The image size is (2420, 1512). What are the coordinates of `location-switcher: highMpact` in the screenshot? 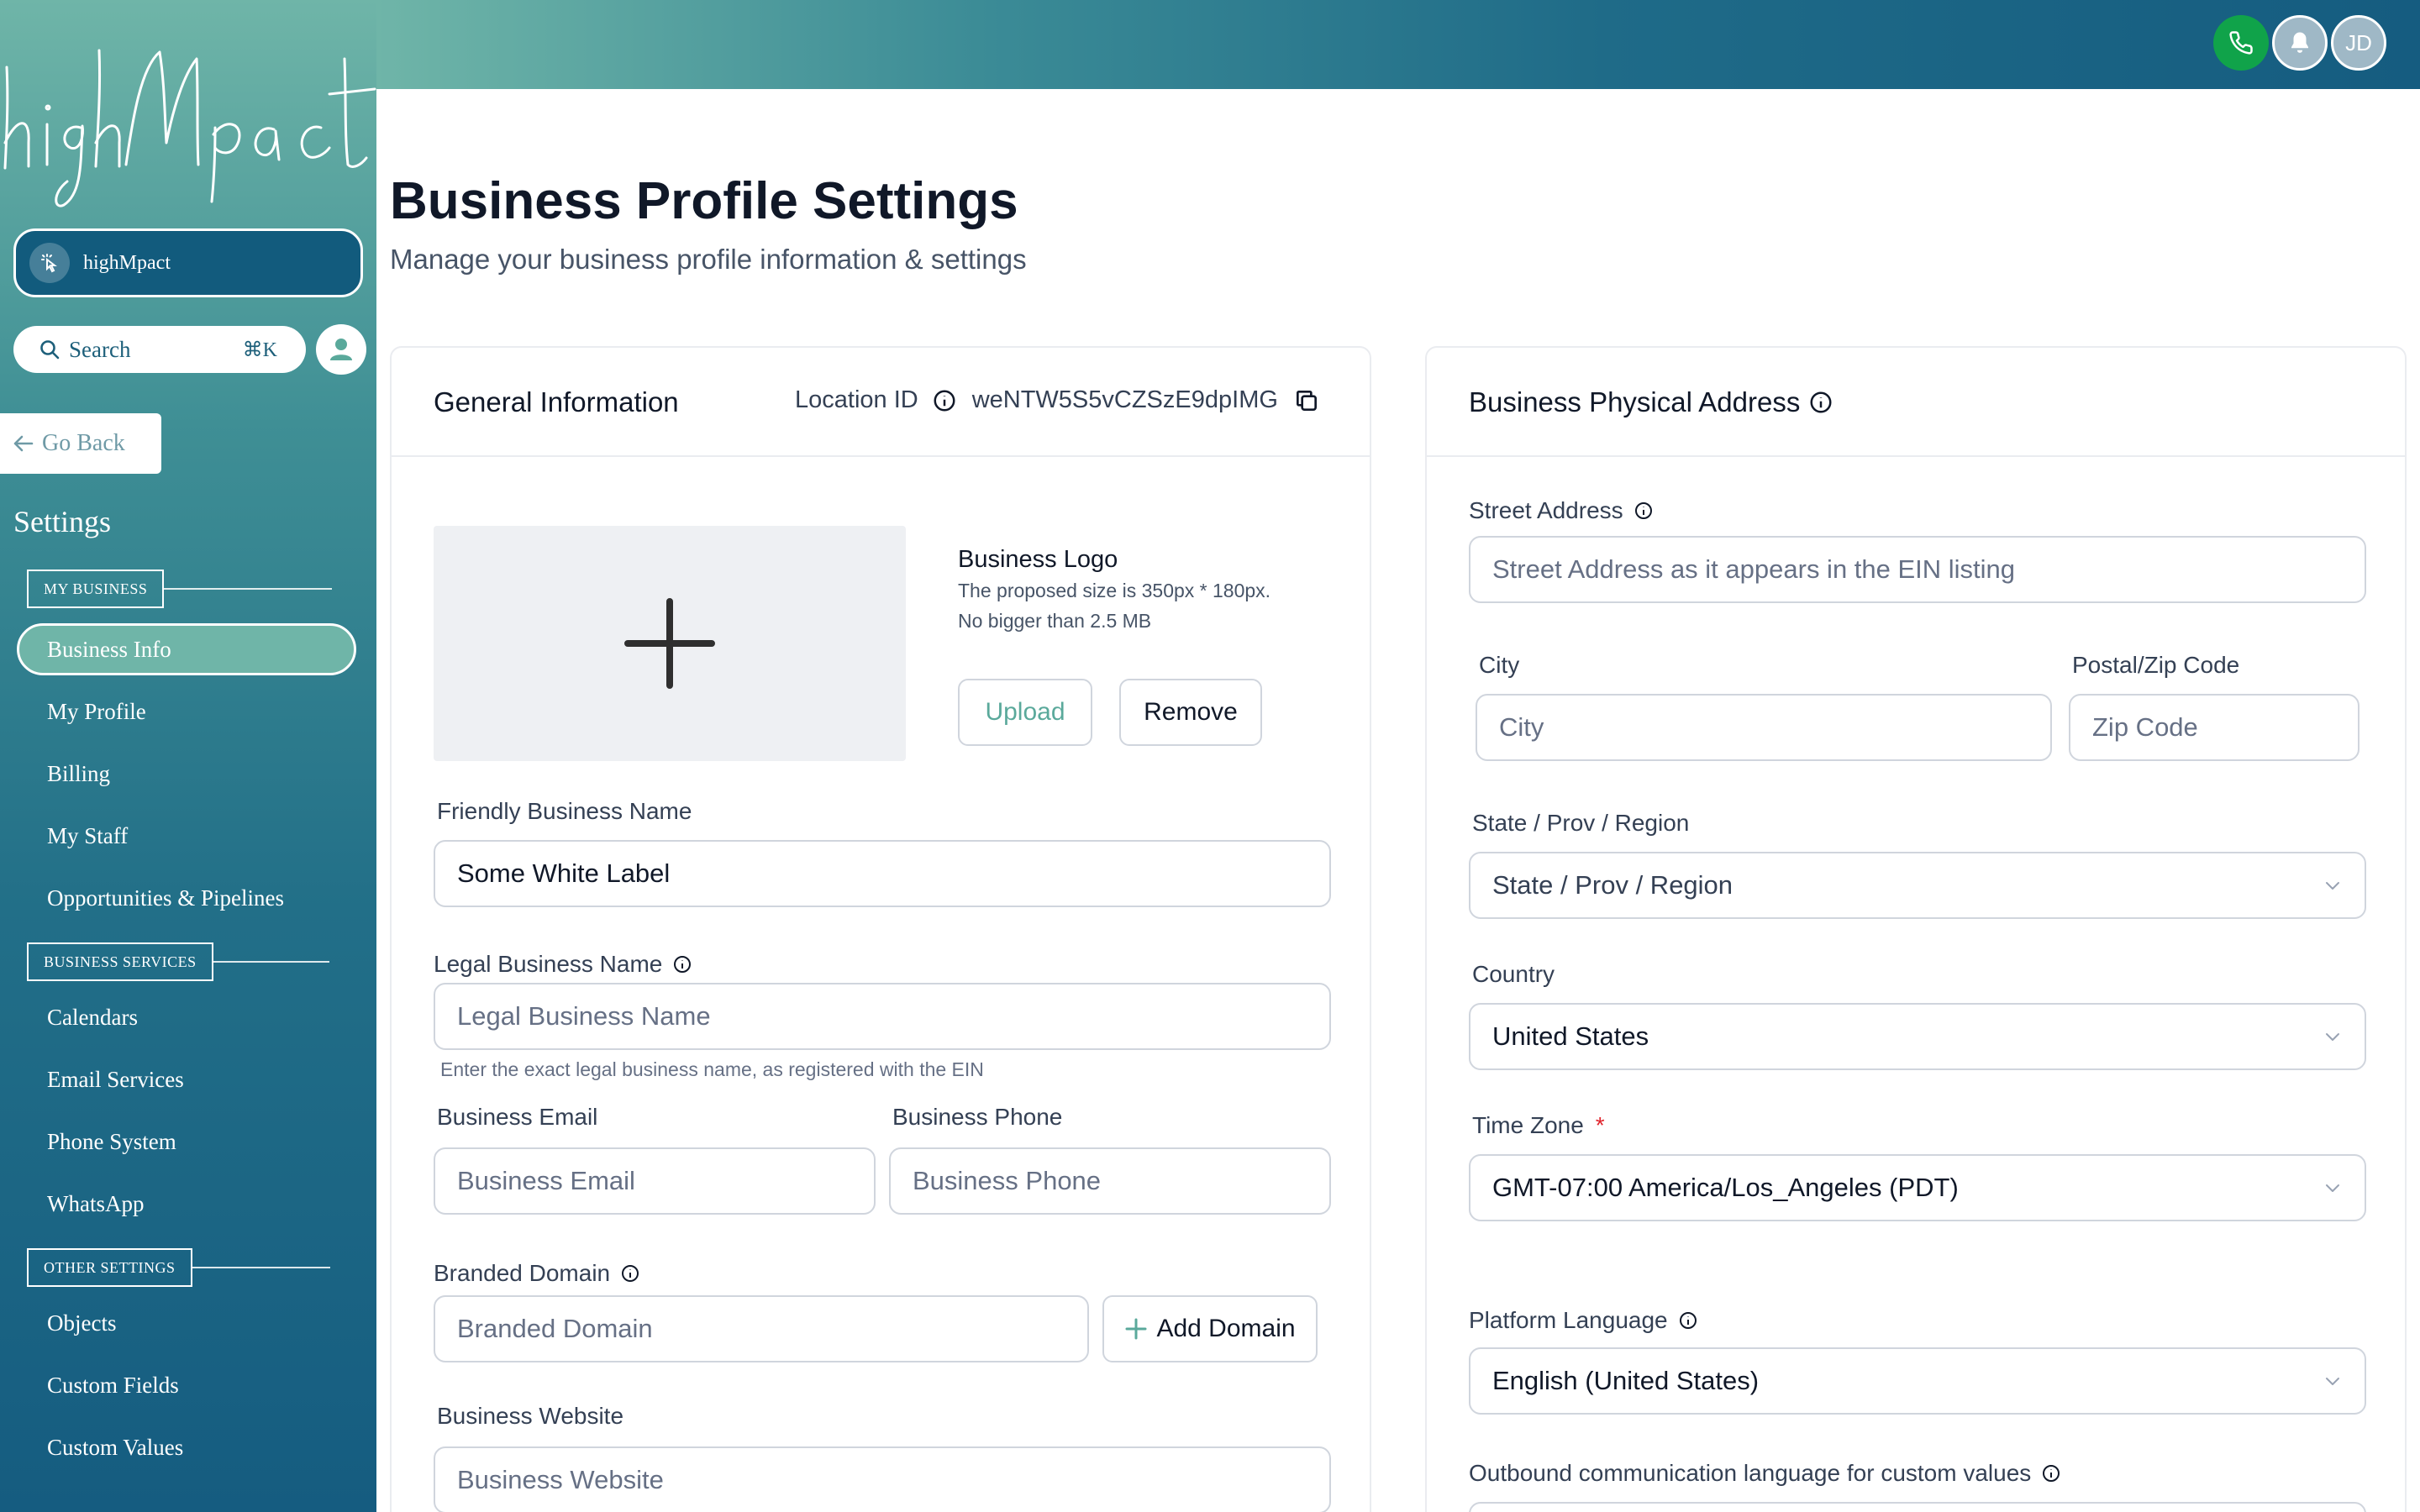 It's located at (188, 262).